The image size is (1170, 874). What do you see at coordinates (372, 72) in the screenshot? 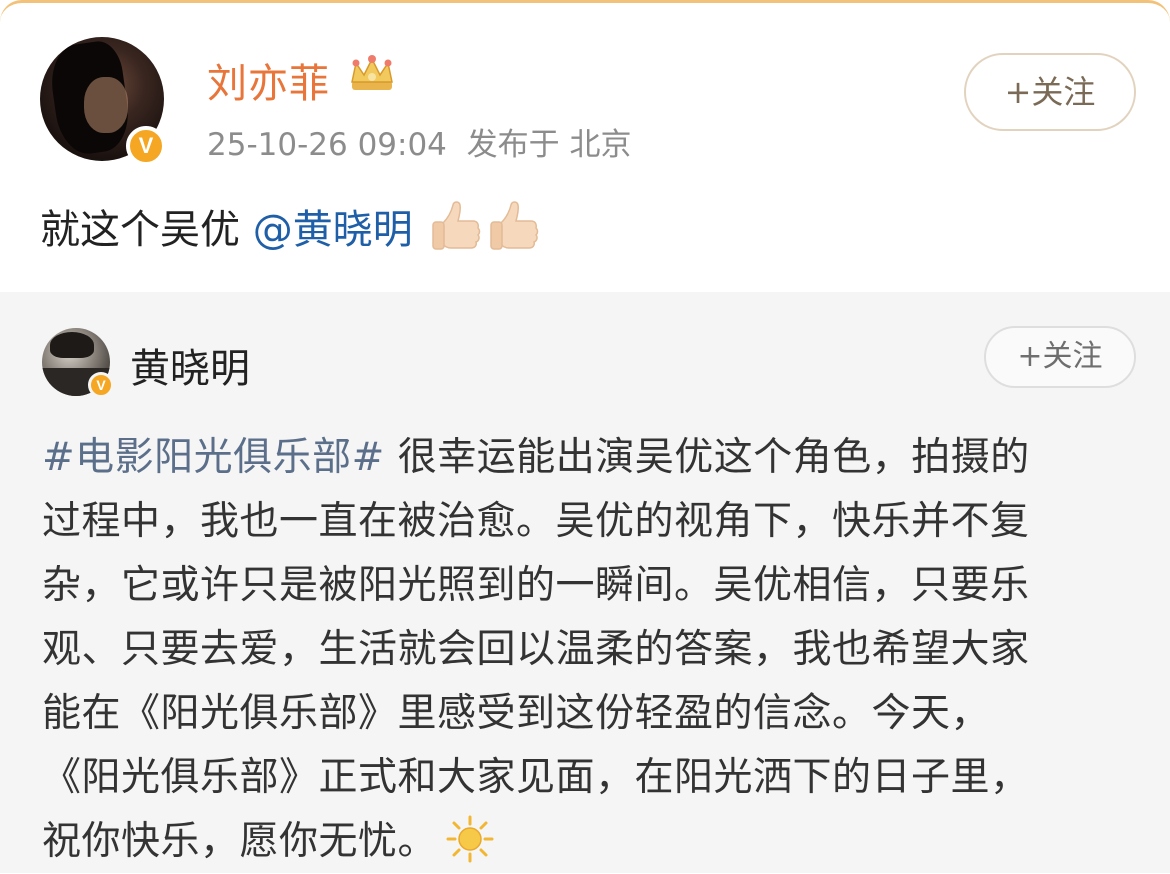
I see `crown-icon` at bounding box center [372, 72].